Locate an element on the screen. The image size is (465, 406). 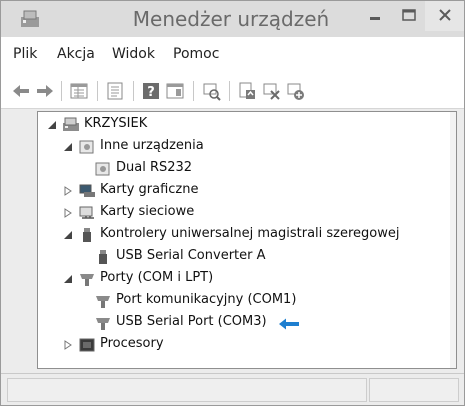
processor-icon is located at coordinates (87, 345).